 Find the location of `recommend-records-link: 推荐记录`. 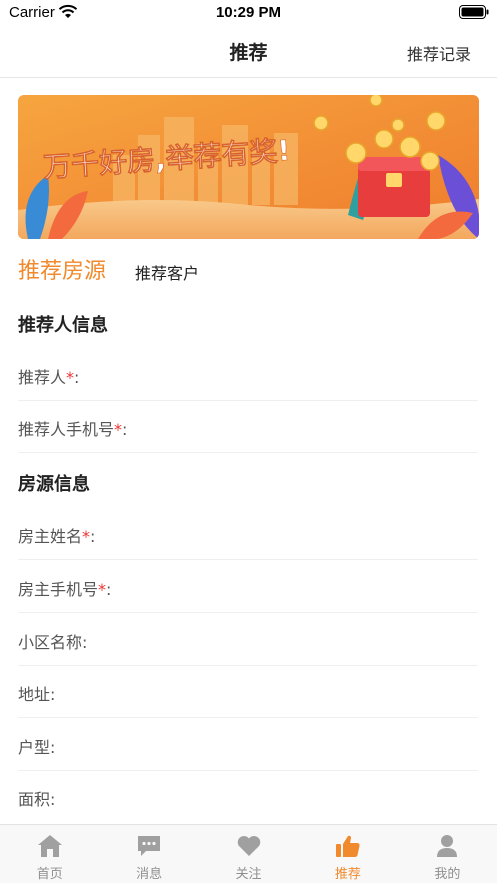

recommend-records-link: 推荐记录 is located at coordinates (439, 53).